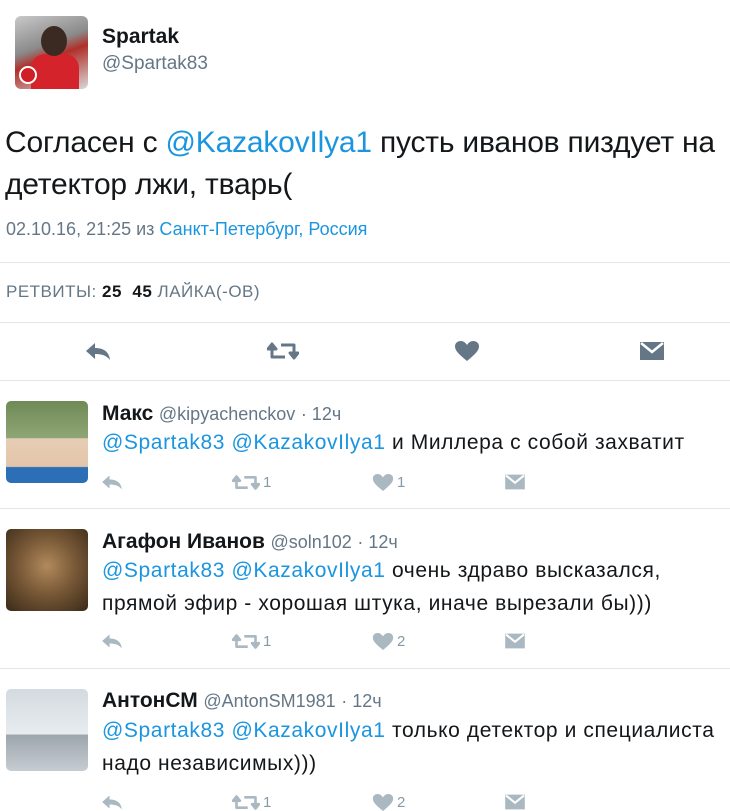  What do you see at coordinates (269, 701) in the screenshot?
I see `author-handle: @AntonSM1981` at bounding box center [269, 701].